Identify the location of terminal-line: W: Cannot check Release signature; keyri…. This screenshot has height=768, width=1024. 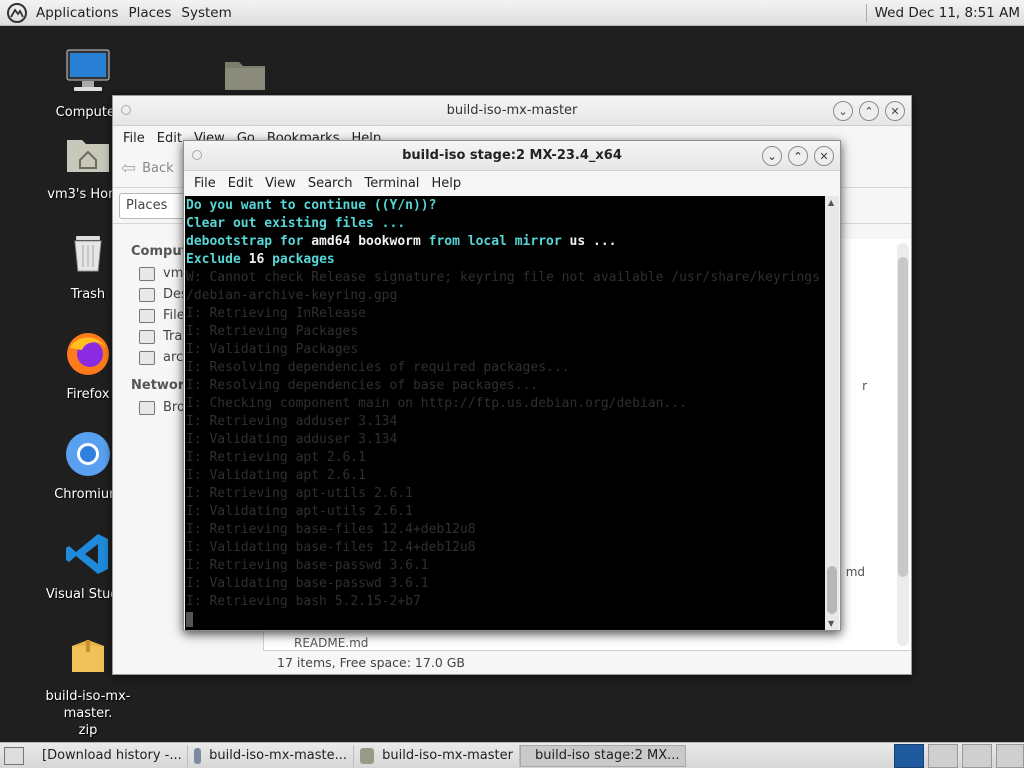
(503, 277).